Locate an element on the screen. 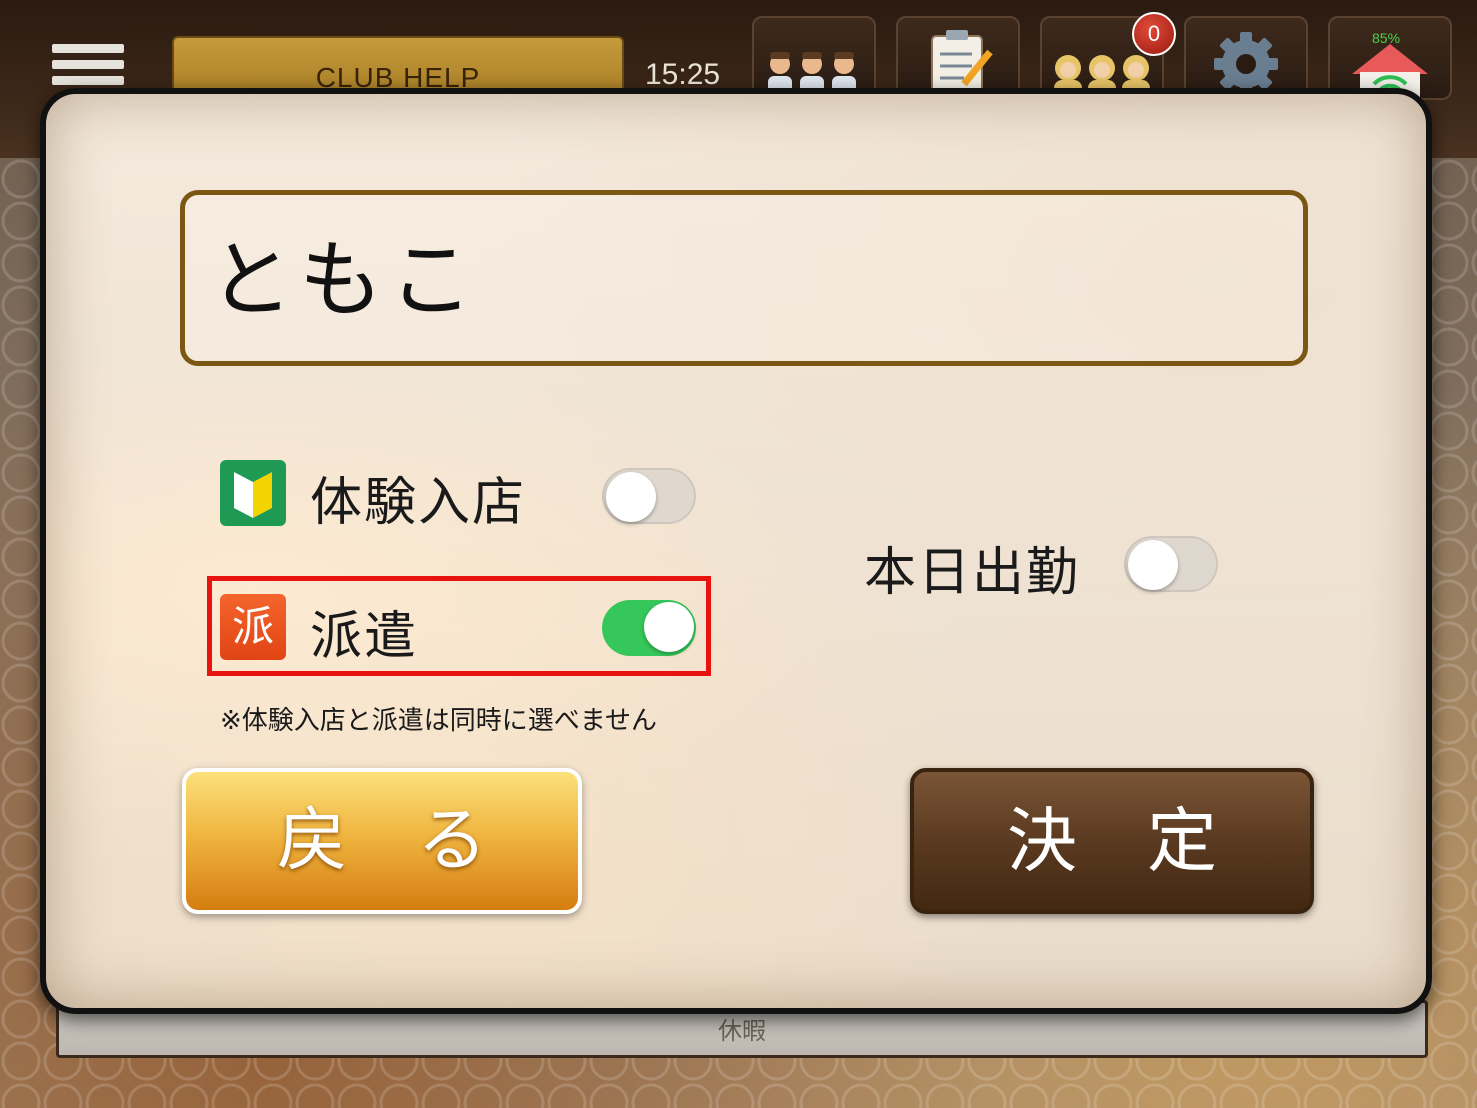 This screenshot has height=1108, width=1477. trial-label: 体験入店 is located at coordinates (418, 503).